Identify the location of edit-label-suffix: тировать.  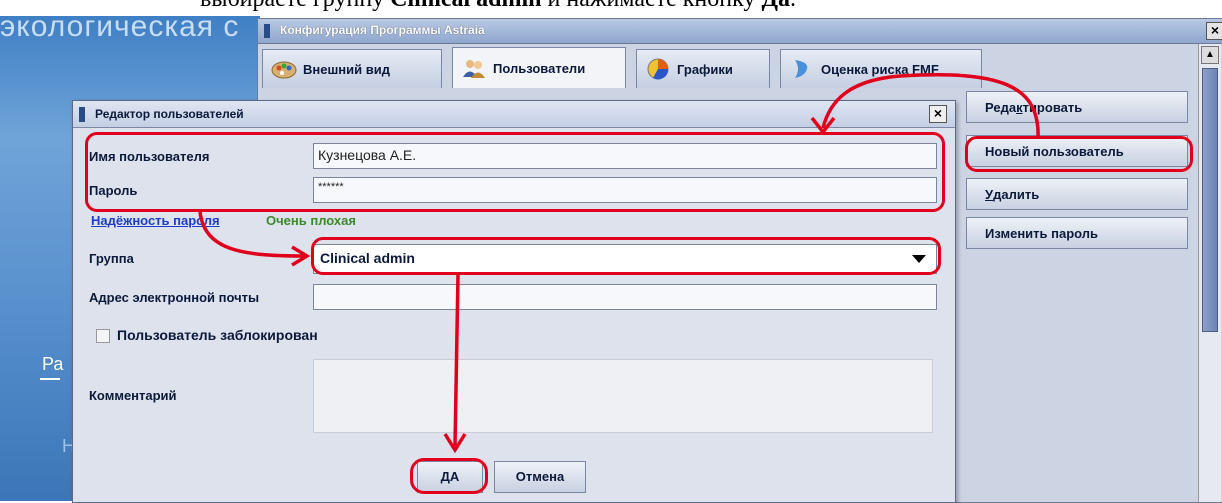
(1052, 107).